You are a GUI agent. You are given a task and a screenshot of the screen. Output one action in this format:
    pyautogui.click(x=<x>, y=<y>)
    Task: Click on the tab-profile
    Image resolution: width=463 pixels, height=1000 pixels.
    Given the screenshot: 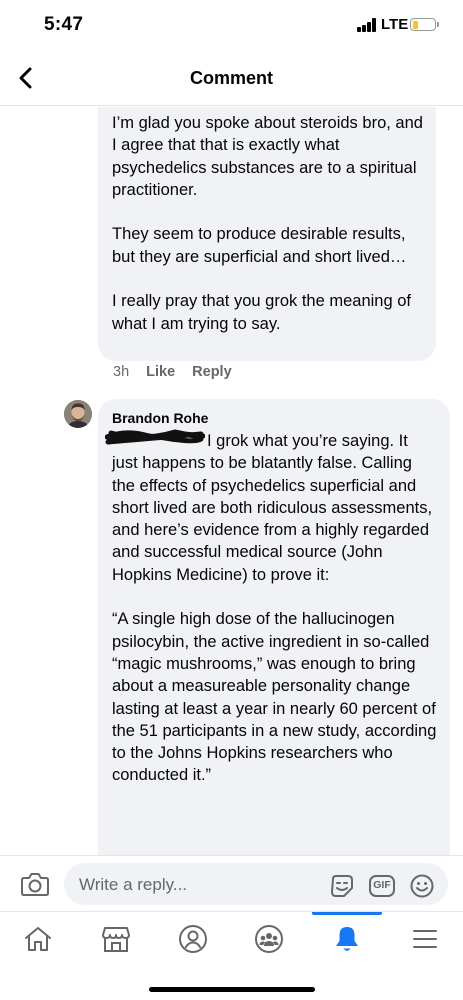 What is the action you would take?
    pyautogui.click(x=193, y=939)
    